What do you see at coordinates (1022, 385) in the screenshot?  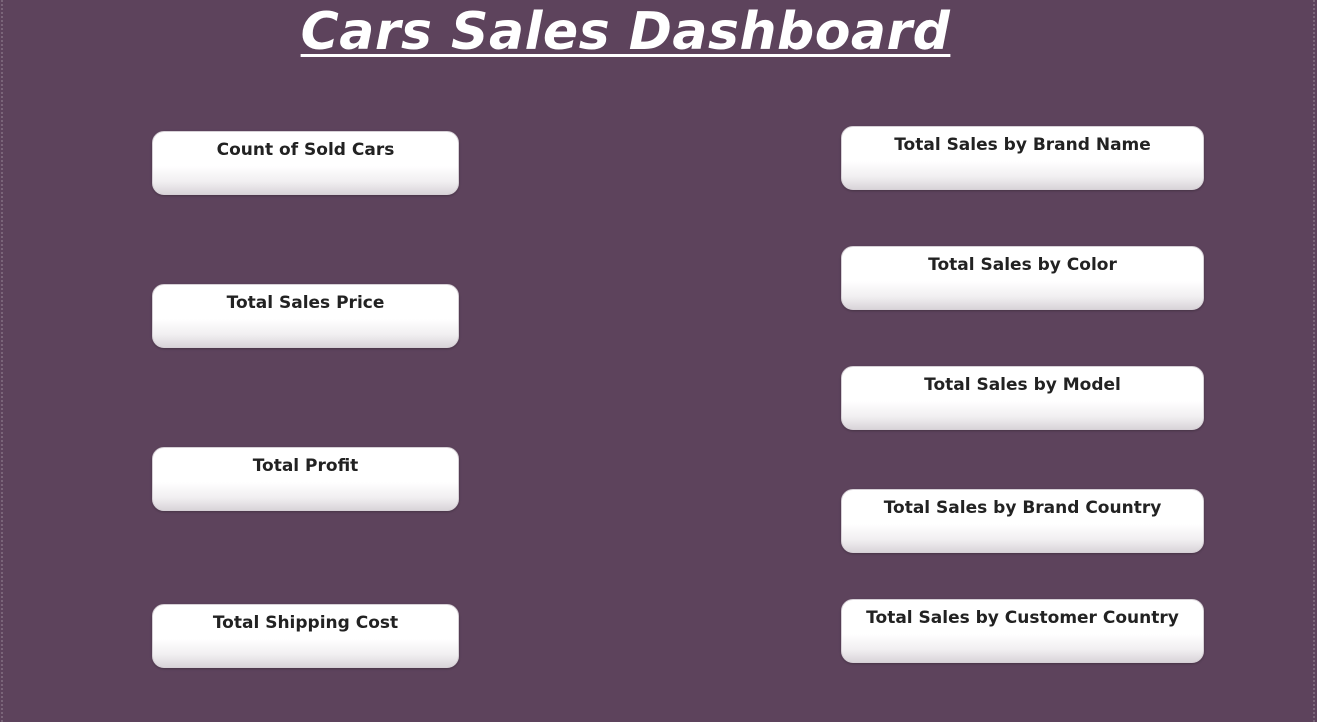 I see `card-label: Total Sales by Model` at bounding box center [1022, 385].